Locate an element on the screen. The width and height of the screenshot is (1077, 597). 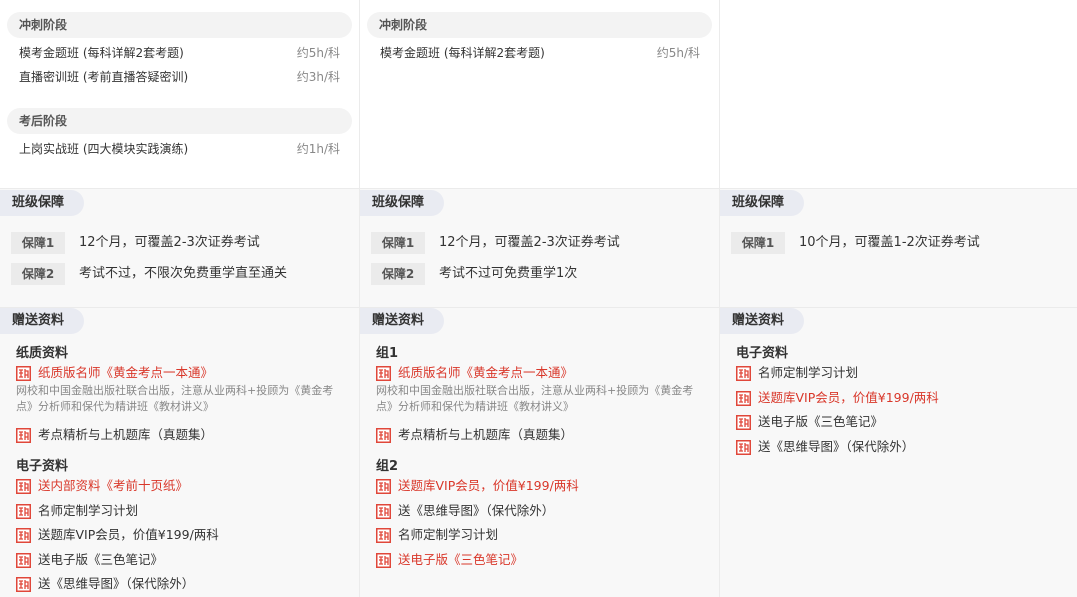
guarantee-text: 考试不过，不限次免费重学直至通关 is located at coordinates (183, 273).